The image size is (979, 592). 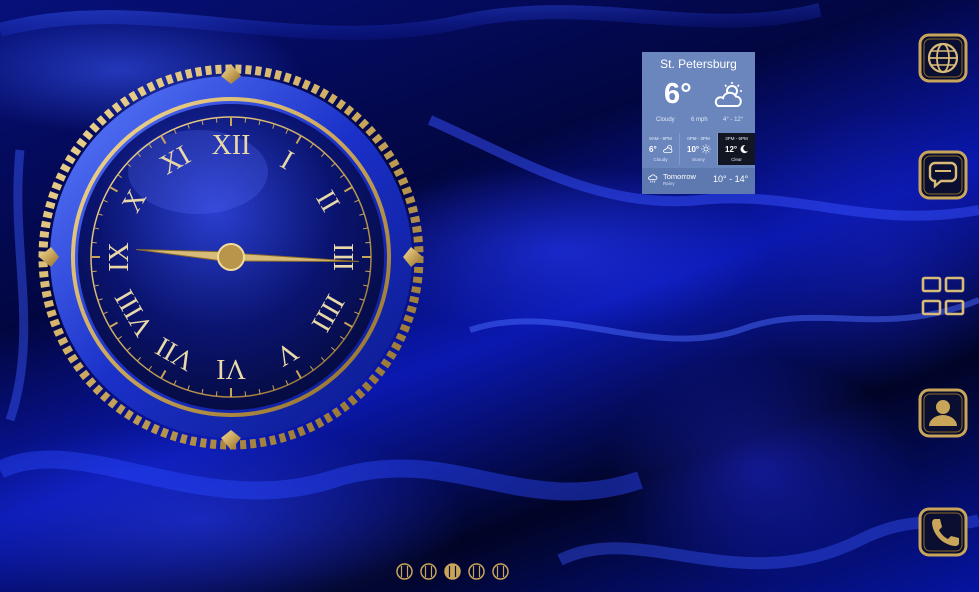 I want to click on clock-numeral: IX, so click(x=119, y=257).